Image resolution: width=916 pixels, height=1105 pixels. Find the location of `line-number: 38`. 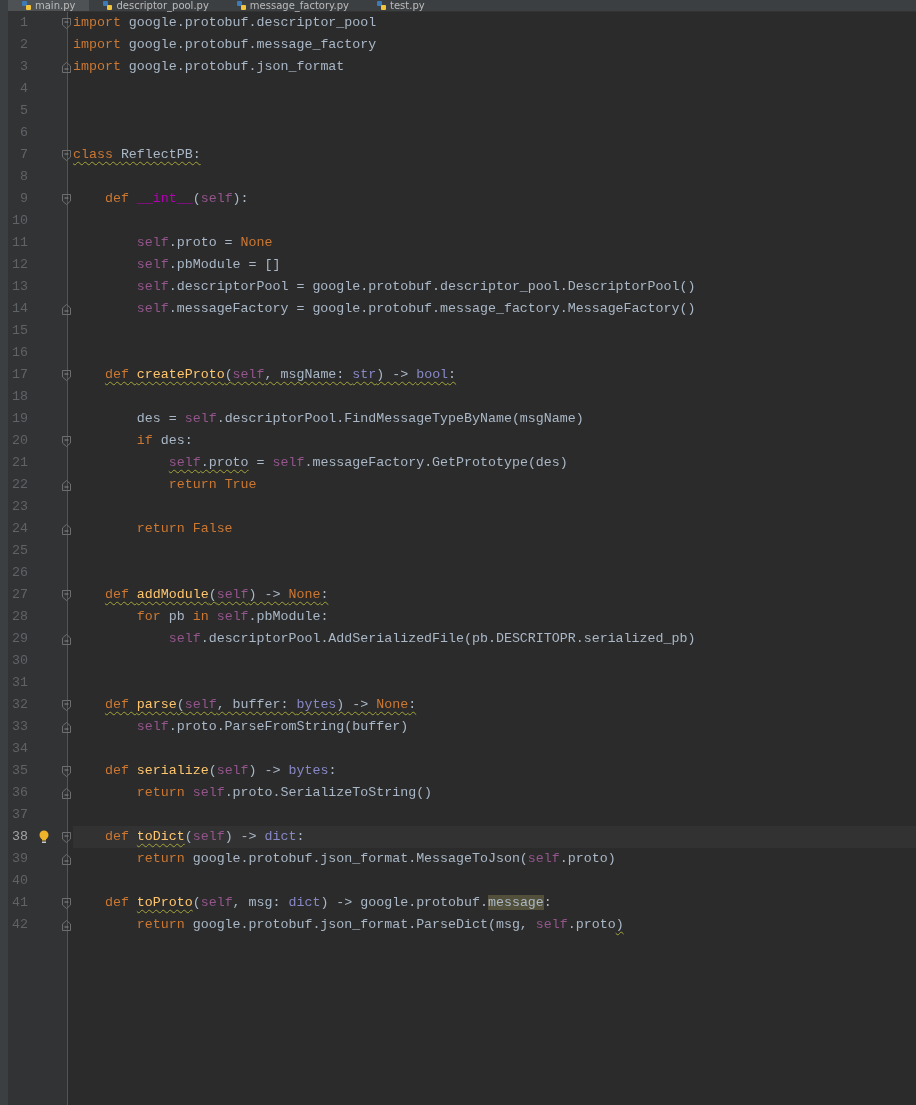

line-number: 38 is located at coordinates (19, 837).